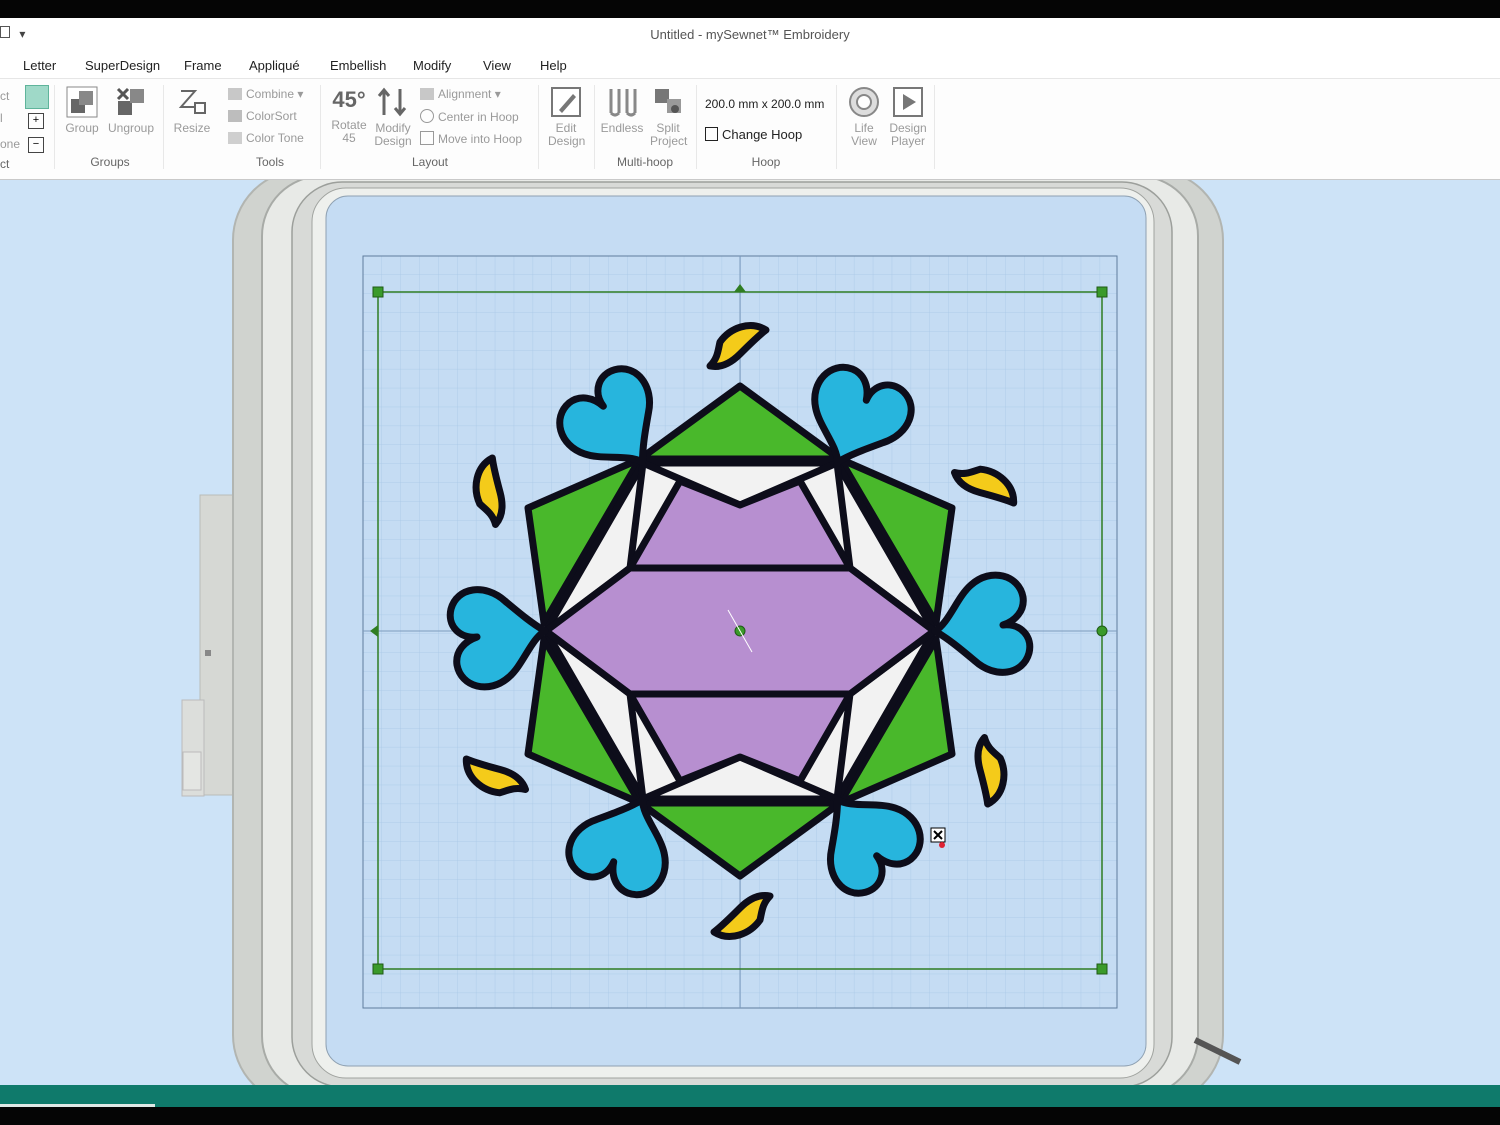 Image resolution: width=1500 pixels, height=1125 pixels. What do you see at coordinates (392, 102) in the screenshot?
I see `modify-design-icon` at bounding box center [392, 102].